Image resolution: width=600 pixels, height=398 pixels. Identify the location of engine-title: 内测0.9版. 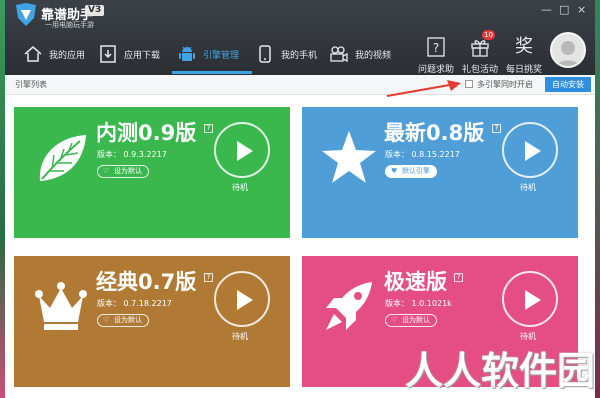
(146, 133).